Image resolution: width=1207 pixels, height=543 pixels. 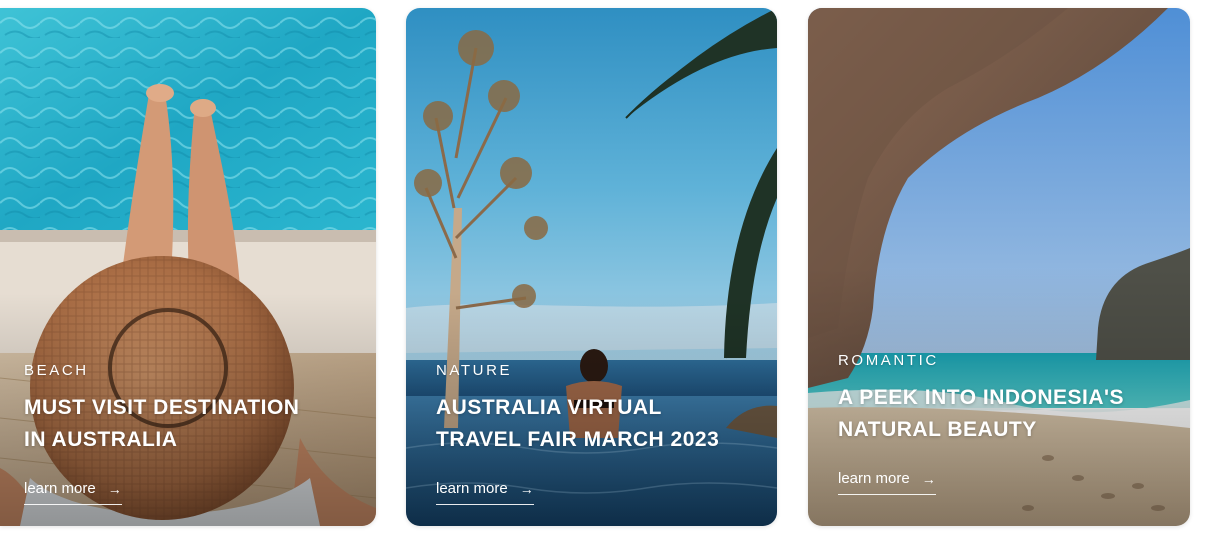 I want to click on card-category: ROMANTIC, so click(x=888, y=360).